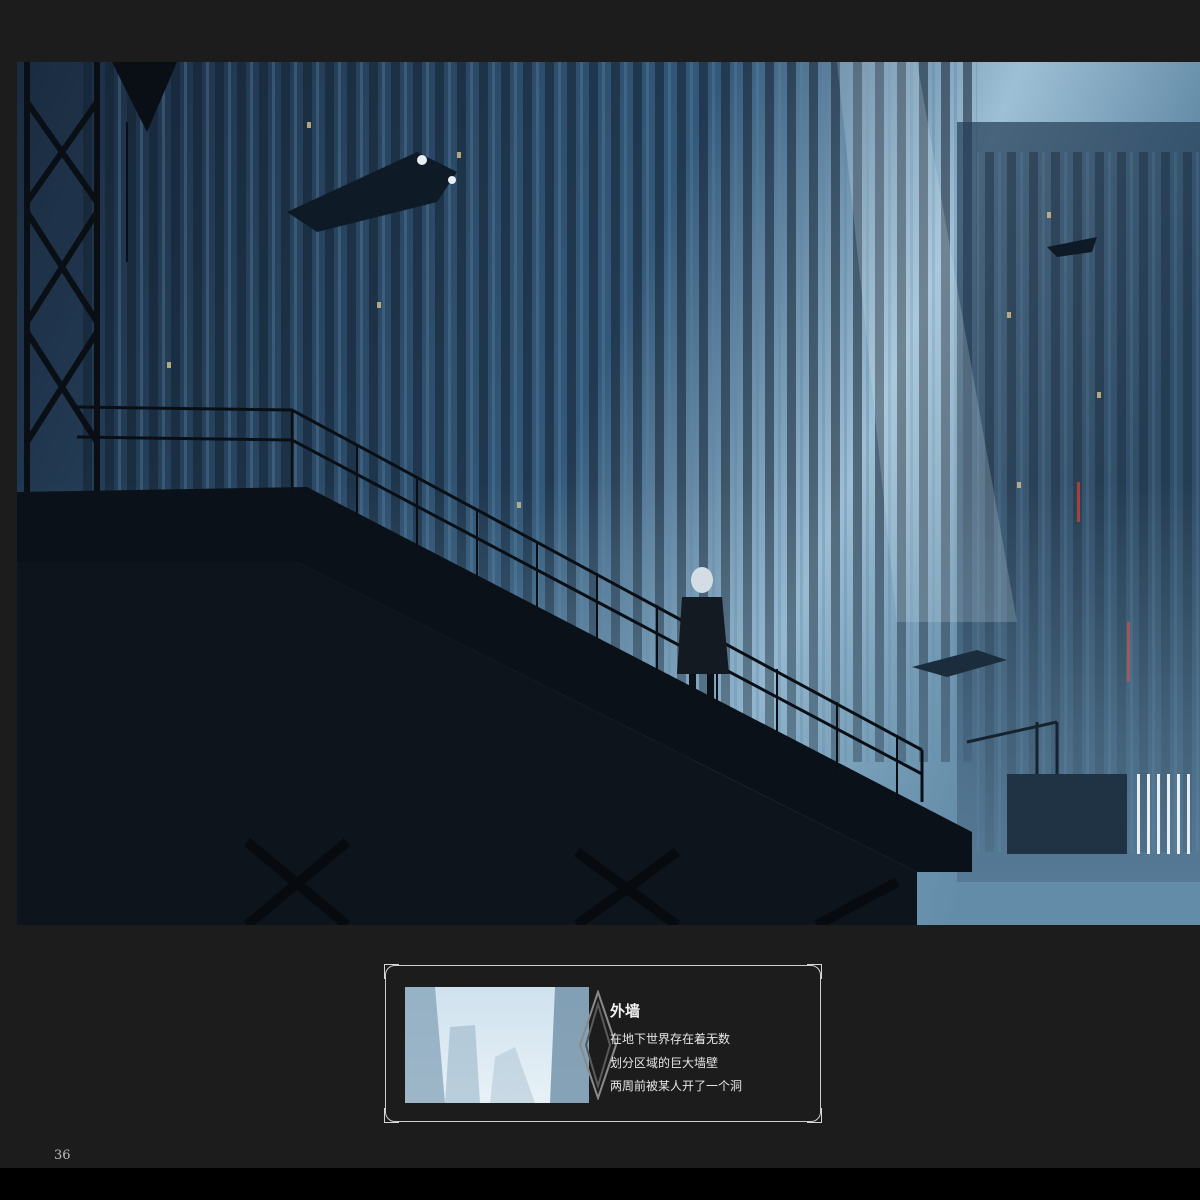 The height and width of the screenshot is (1200, 1200). What do you see at coordinates (664, 1062) in the screenshot?
I see `caption-line: 划分区域的巨大墙壁` at bounding box center [664, 1062].